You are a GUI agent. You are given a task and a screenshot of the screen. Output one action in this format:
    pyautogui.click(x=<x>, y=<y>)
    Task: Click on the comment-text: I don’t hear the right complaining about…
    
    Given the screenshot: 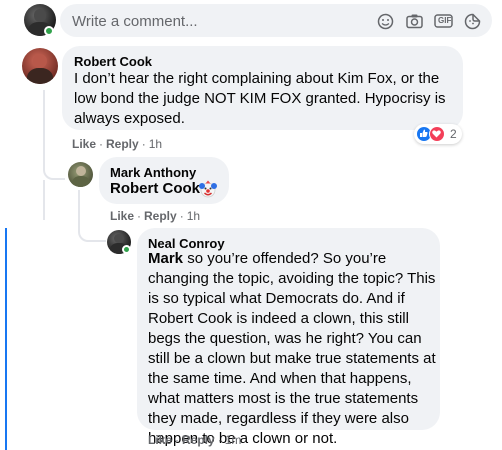 What is the action you would take?
    pyautogui.click(x=260, y=98)
    